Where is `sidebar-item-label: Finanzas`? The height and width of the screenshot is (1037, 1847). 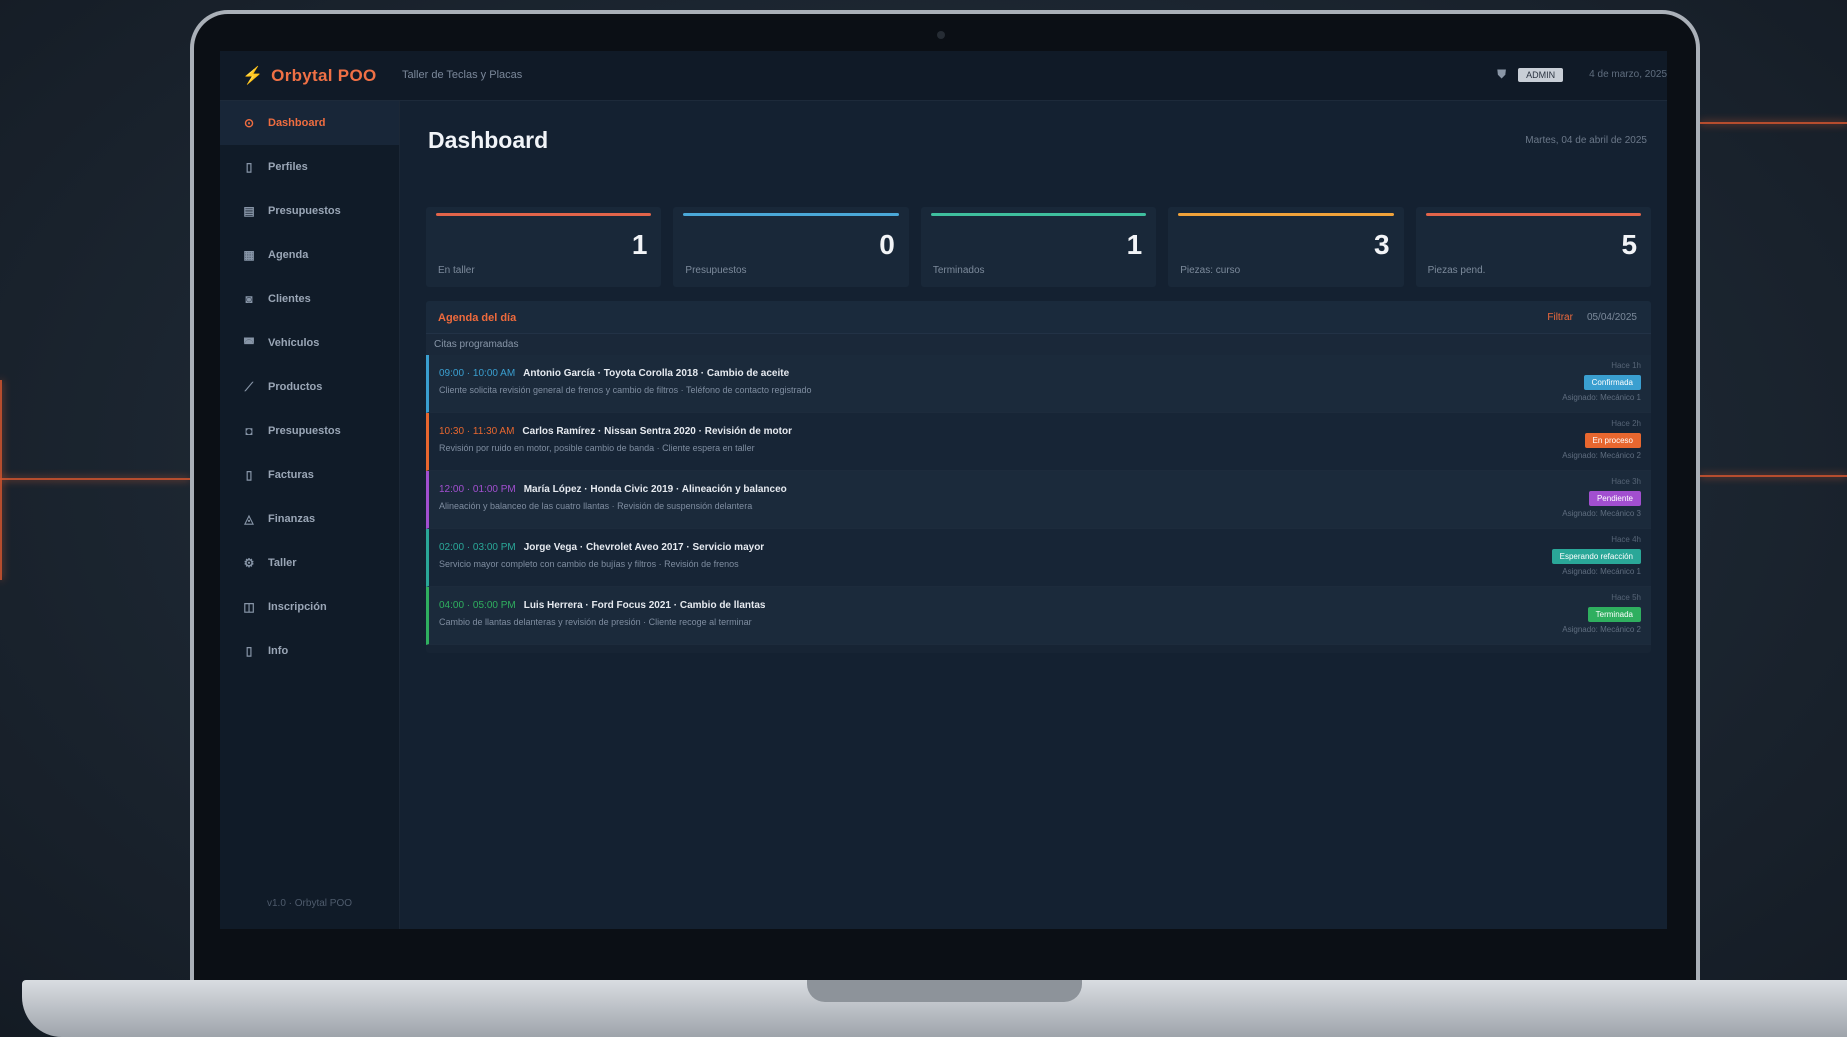
sidebar-item-label: Finanzas is located at coordinates (292, 519).